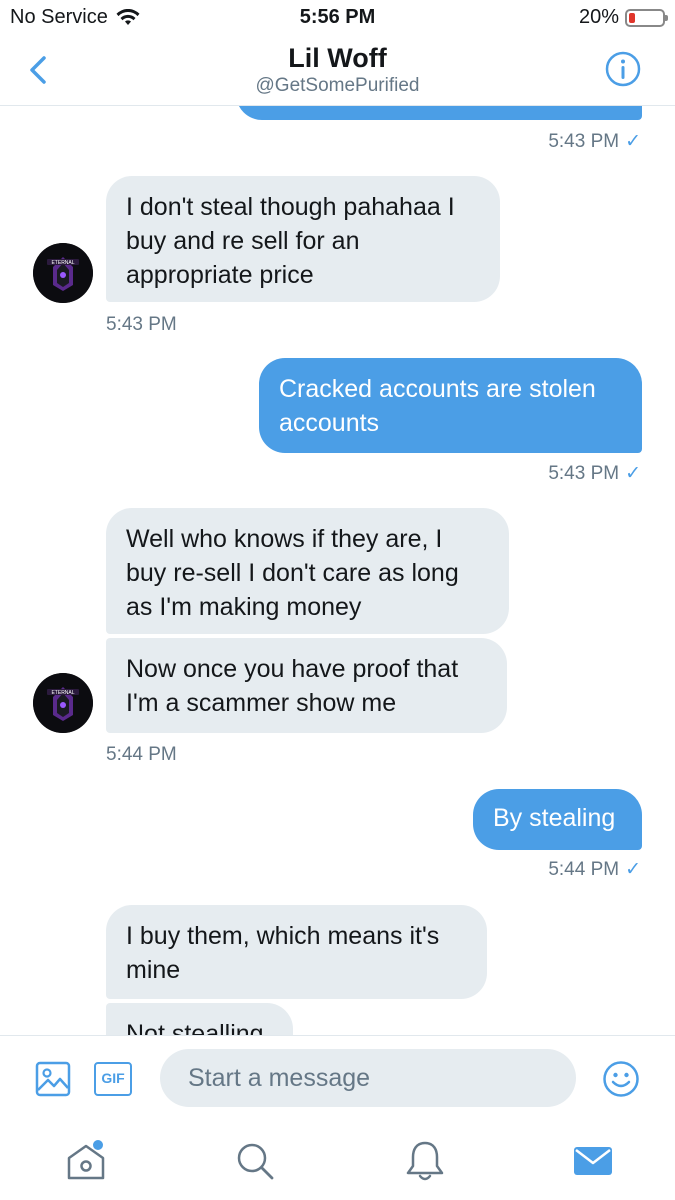  What do you see at coordinates (593, 1161) in the screenshot?
I see `messages-icon` at bounding box center [593, 1161].